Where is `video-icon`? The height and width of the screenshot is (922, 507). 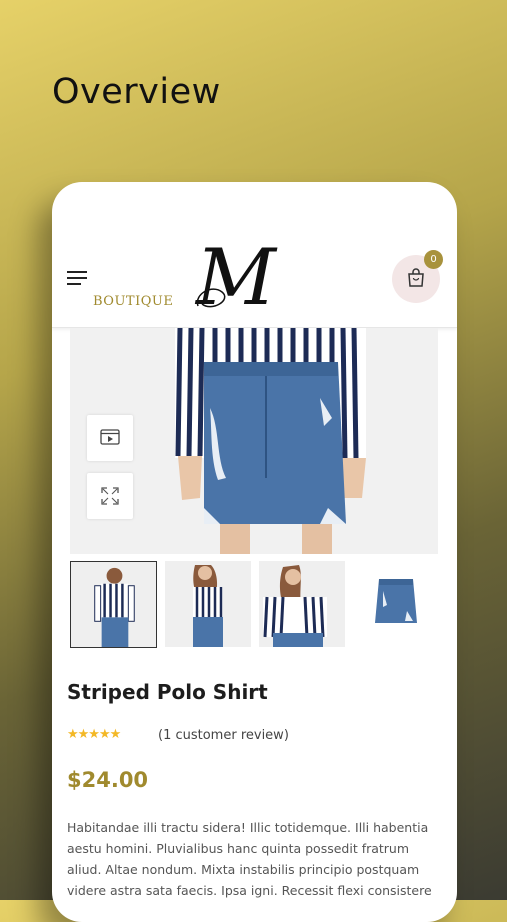 video-icon is located at coordinates (110, 437).